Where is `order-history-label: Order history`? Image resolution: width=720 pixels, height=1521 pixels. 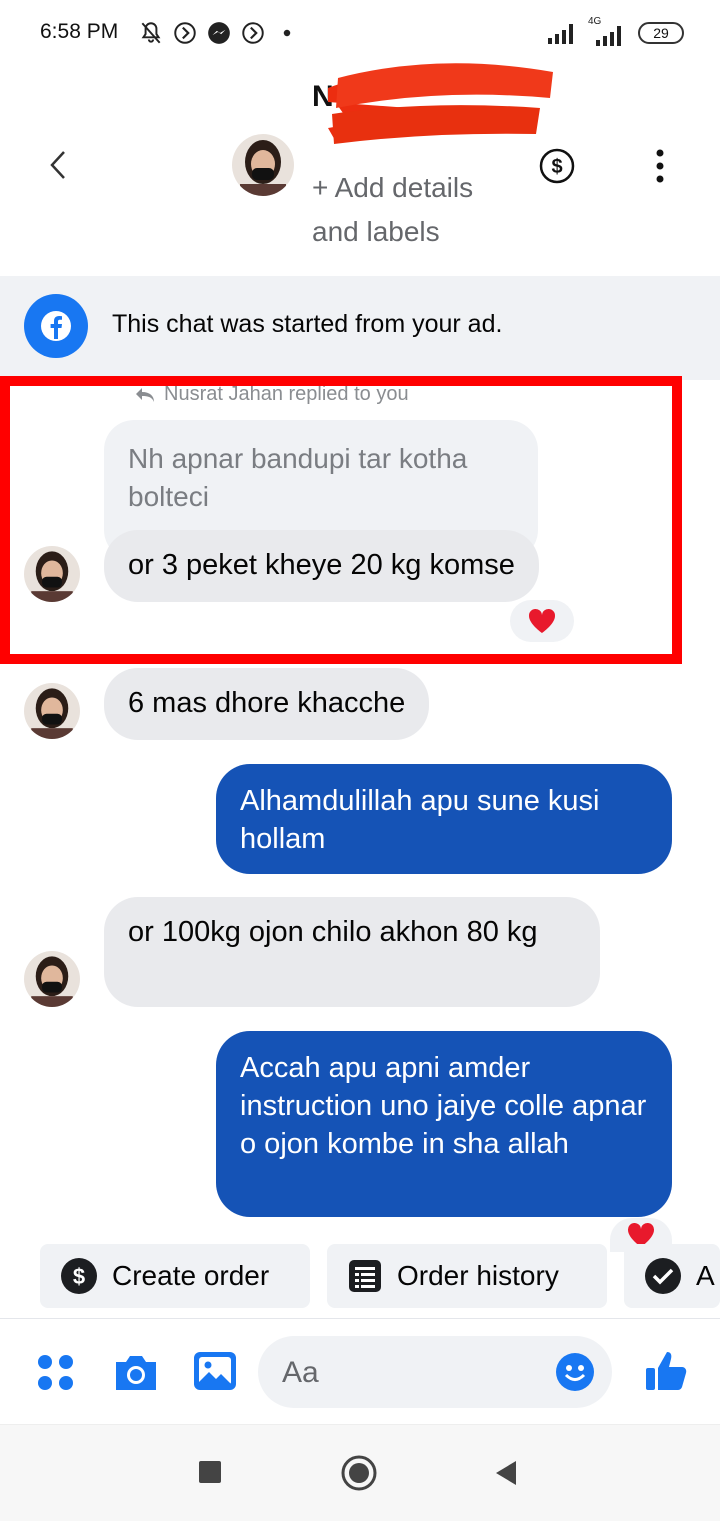 order-history-label: Order history is located at coordinates (478, 1275).